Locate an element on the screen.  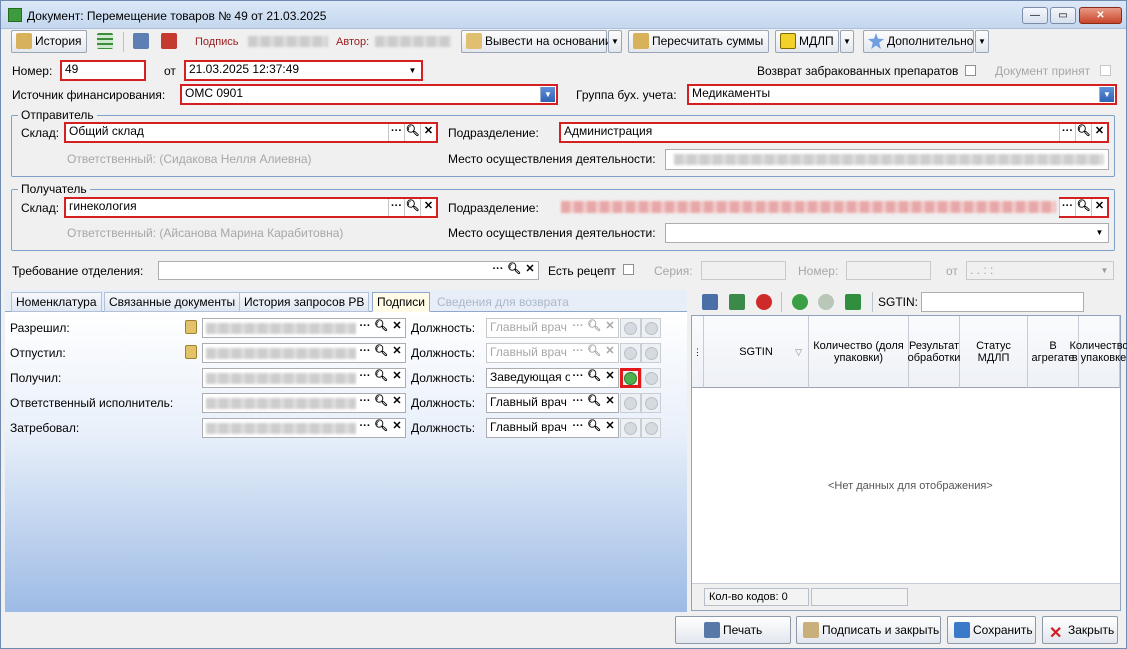
mdlp-dropdown: ▼ is located at coordinates (847, 41).